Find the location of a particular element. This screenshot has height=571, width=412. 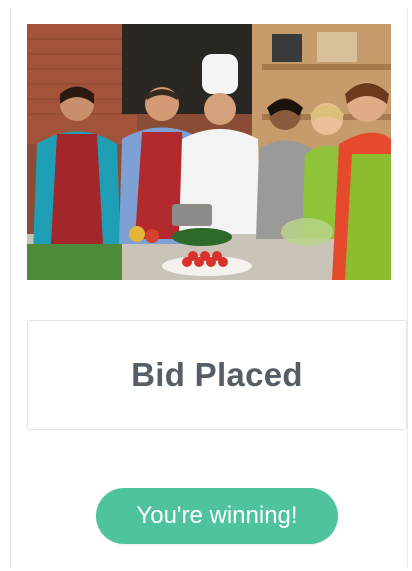

winning-status-label: You're winning! is located at coordinates (217, 515).